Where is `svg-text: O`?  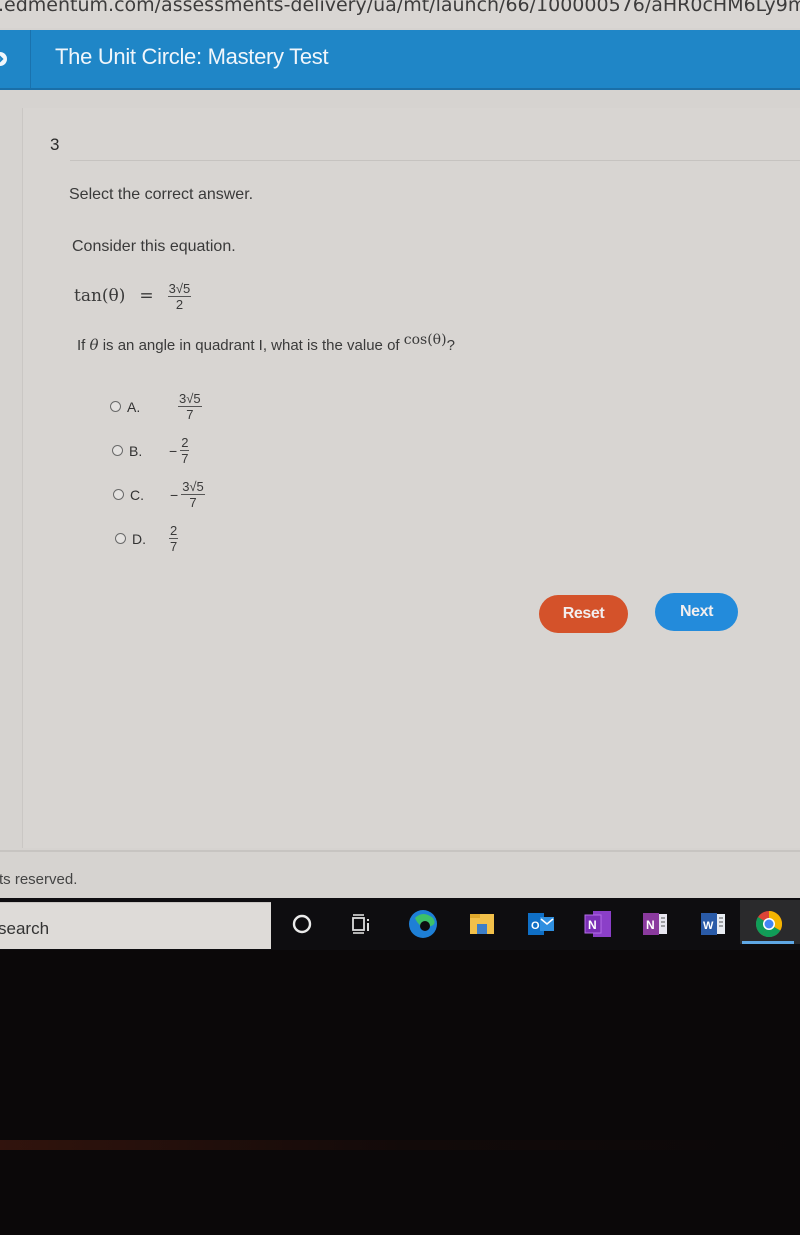 svg-text: O is located at coordinates (535, 926).